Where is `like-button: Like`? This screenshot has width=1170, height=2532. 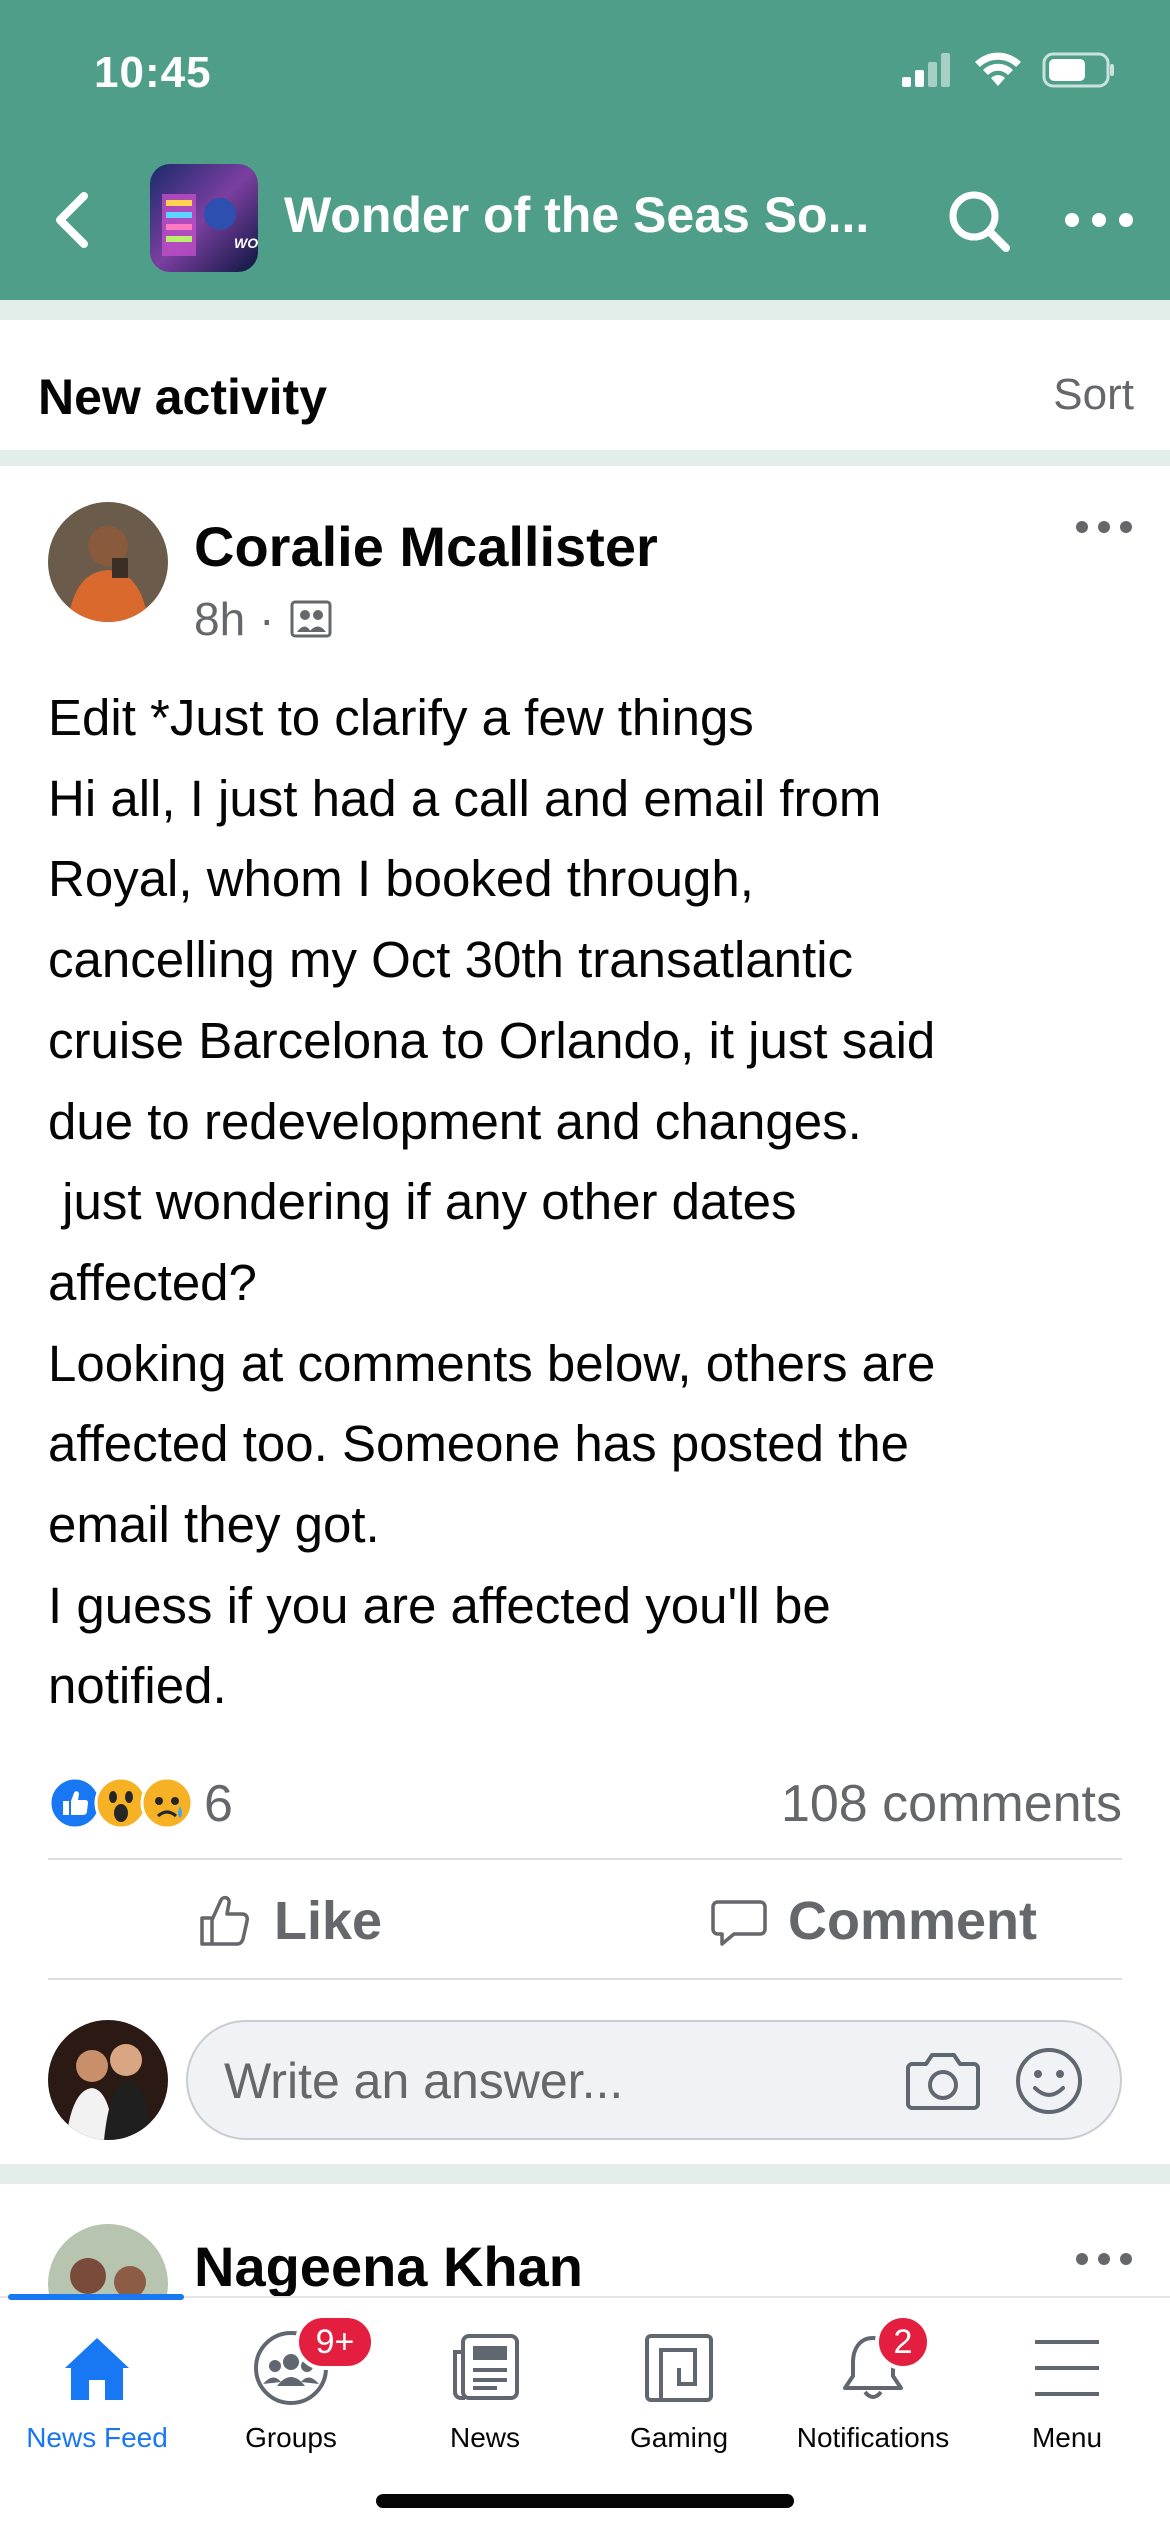
like-button: Like is located at coordinates (289, 1921).